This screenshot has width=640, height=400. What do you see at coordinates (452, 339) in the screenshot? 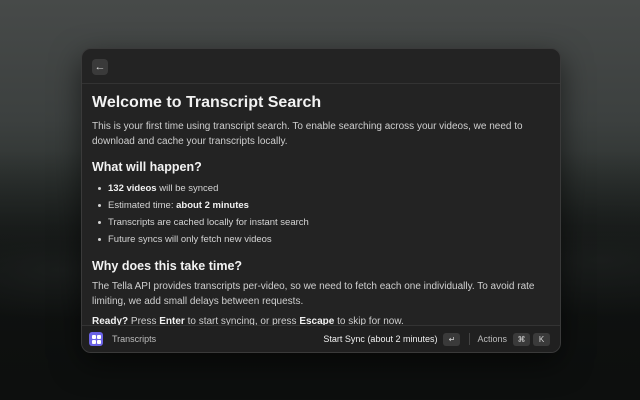
I see `enter-key-icon: ↵` at bounding box center [452, 339].